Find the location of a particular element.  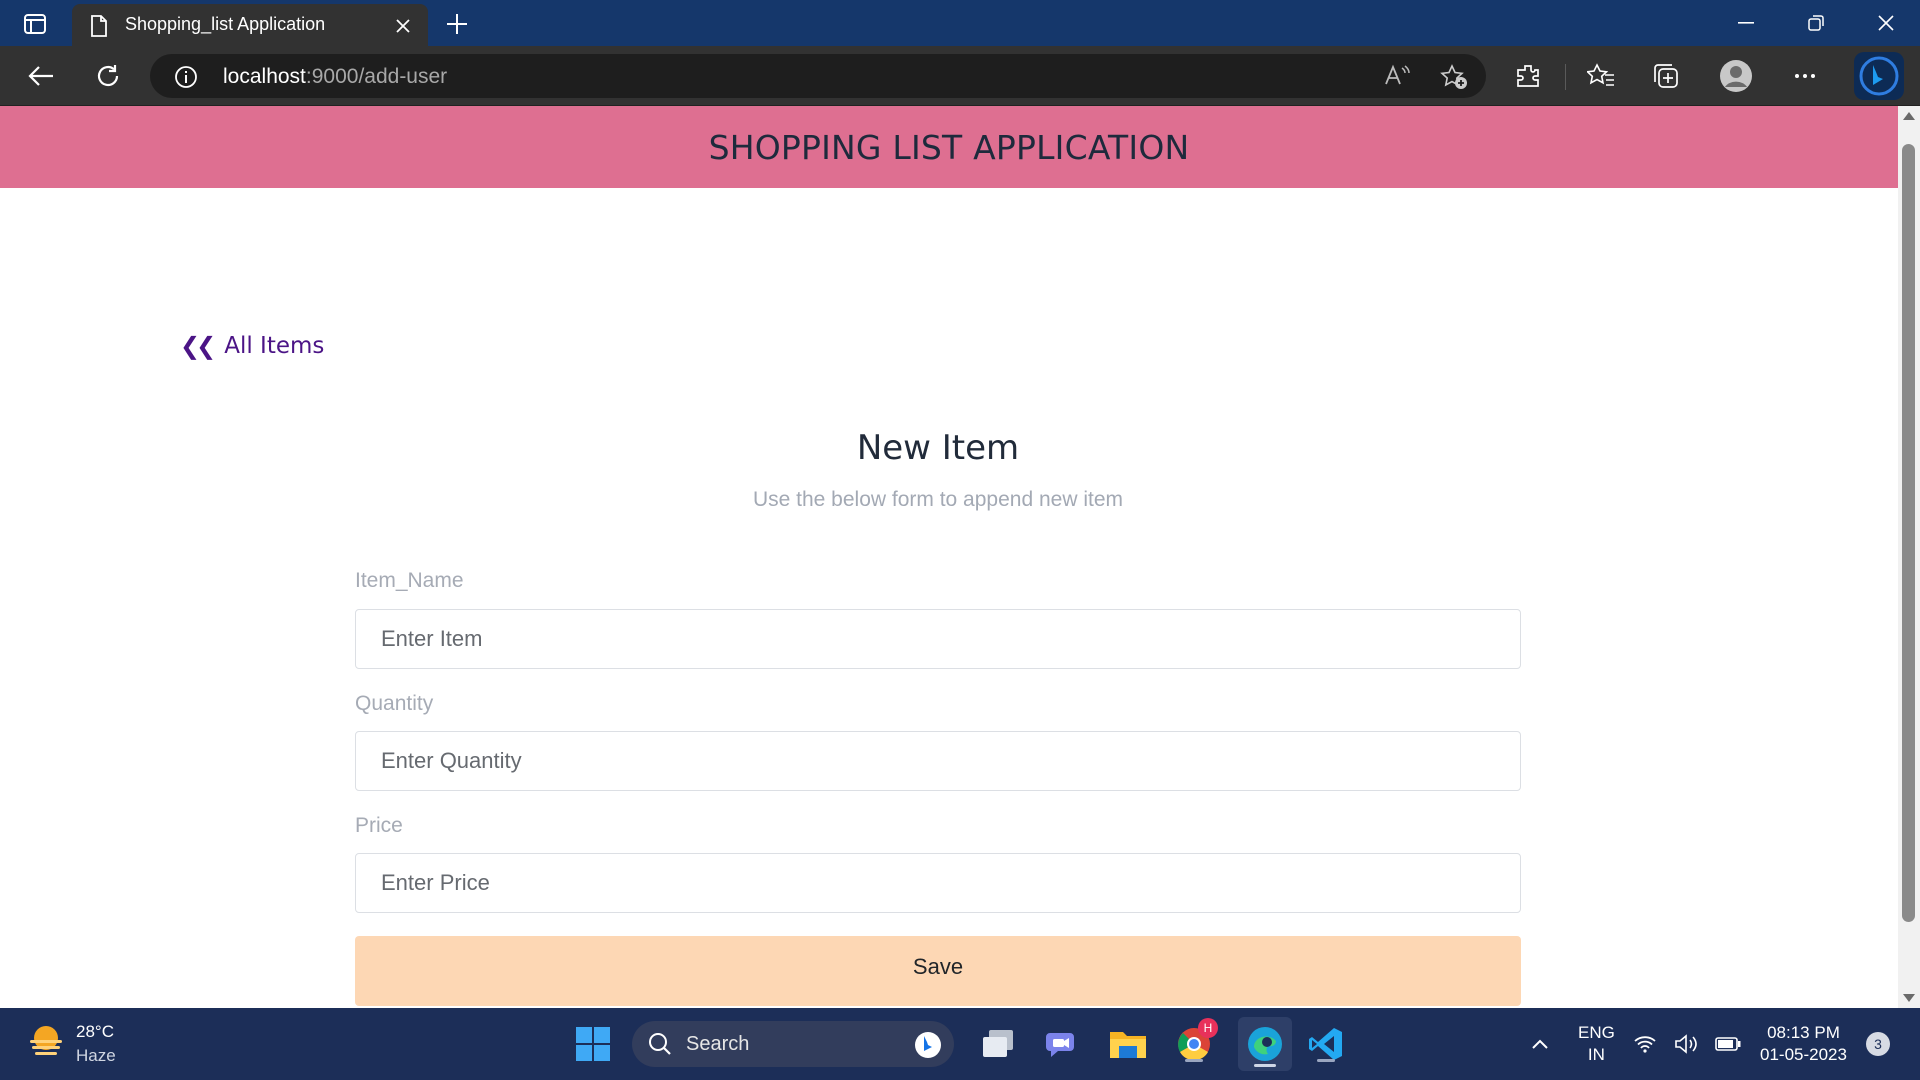

taskbar-search: Search is located at coordinates (793, 1044).